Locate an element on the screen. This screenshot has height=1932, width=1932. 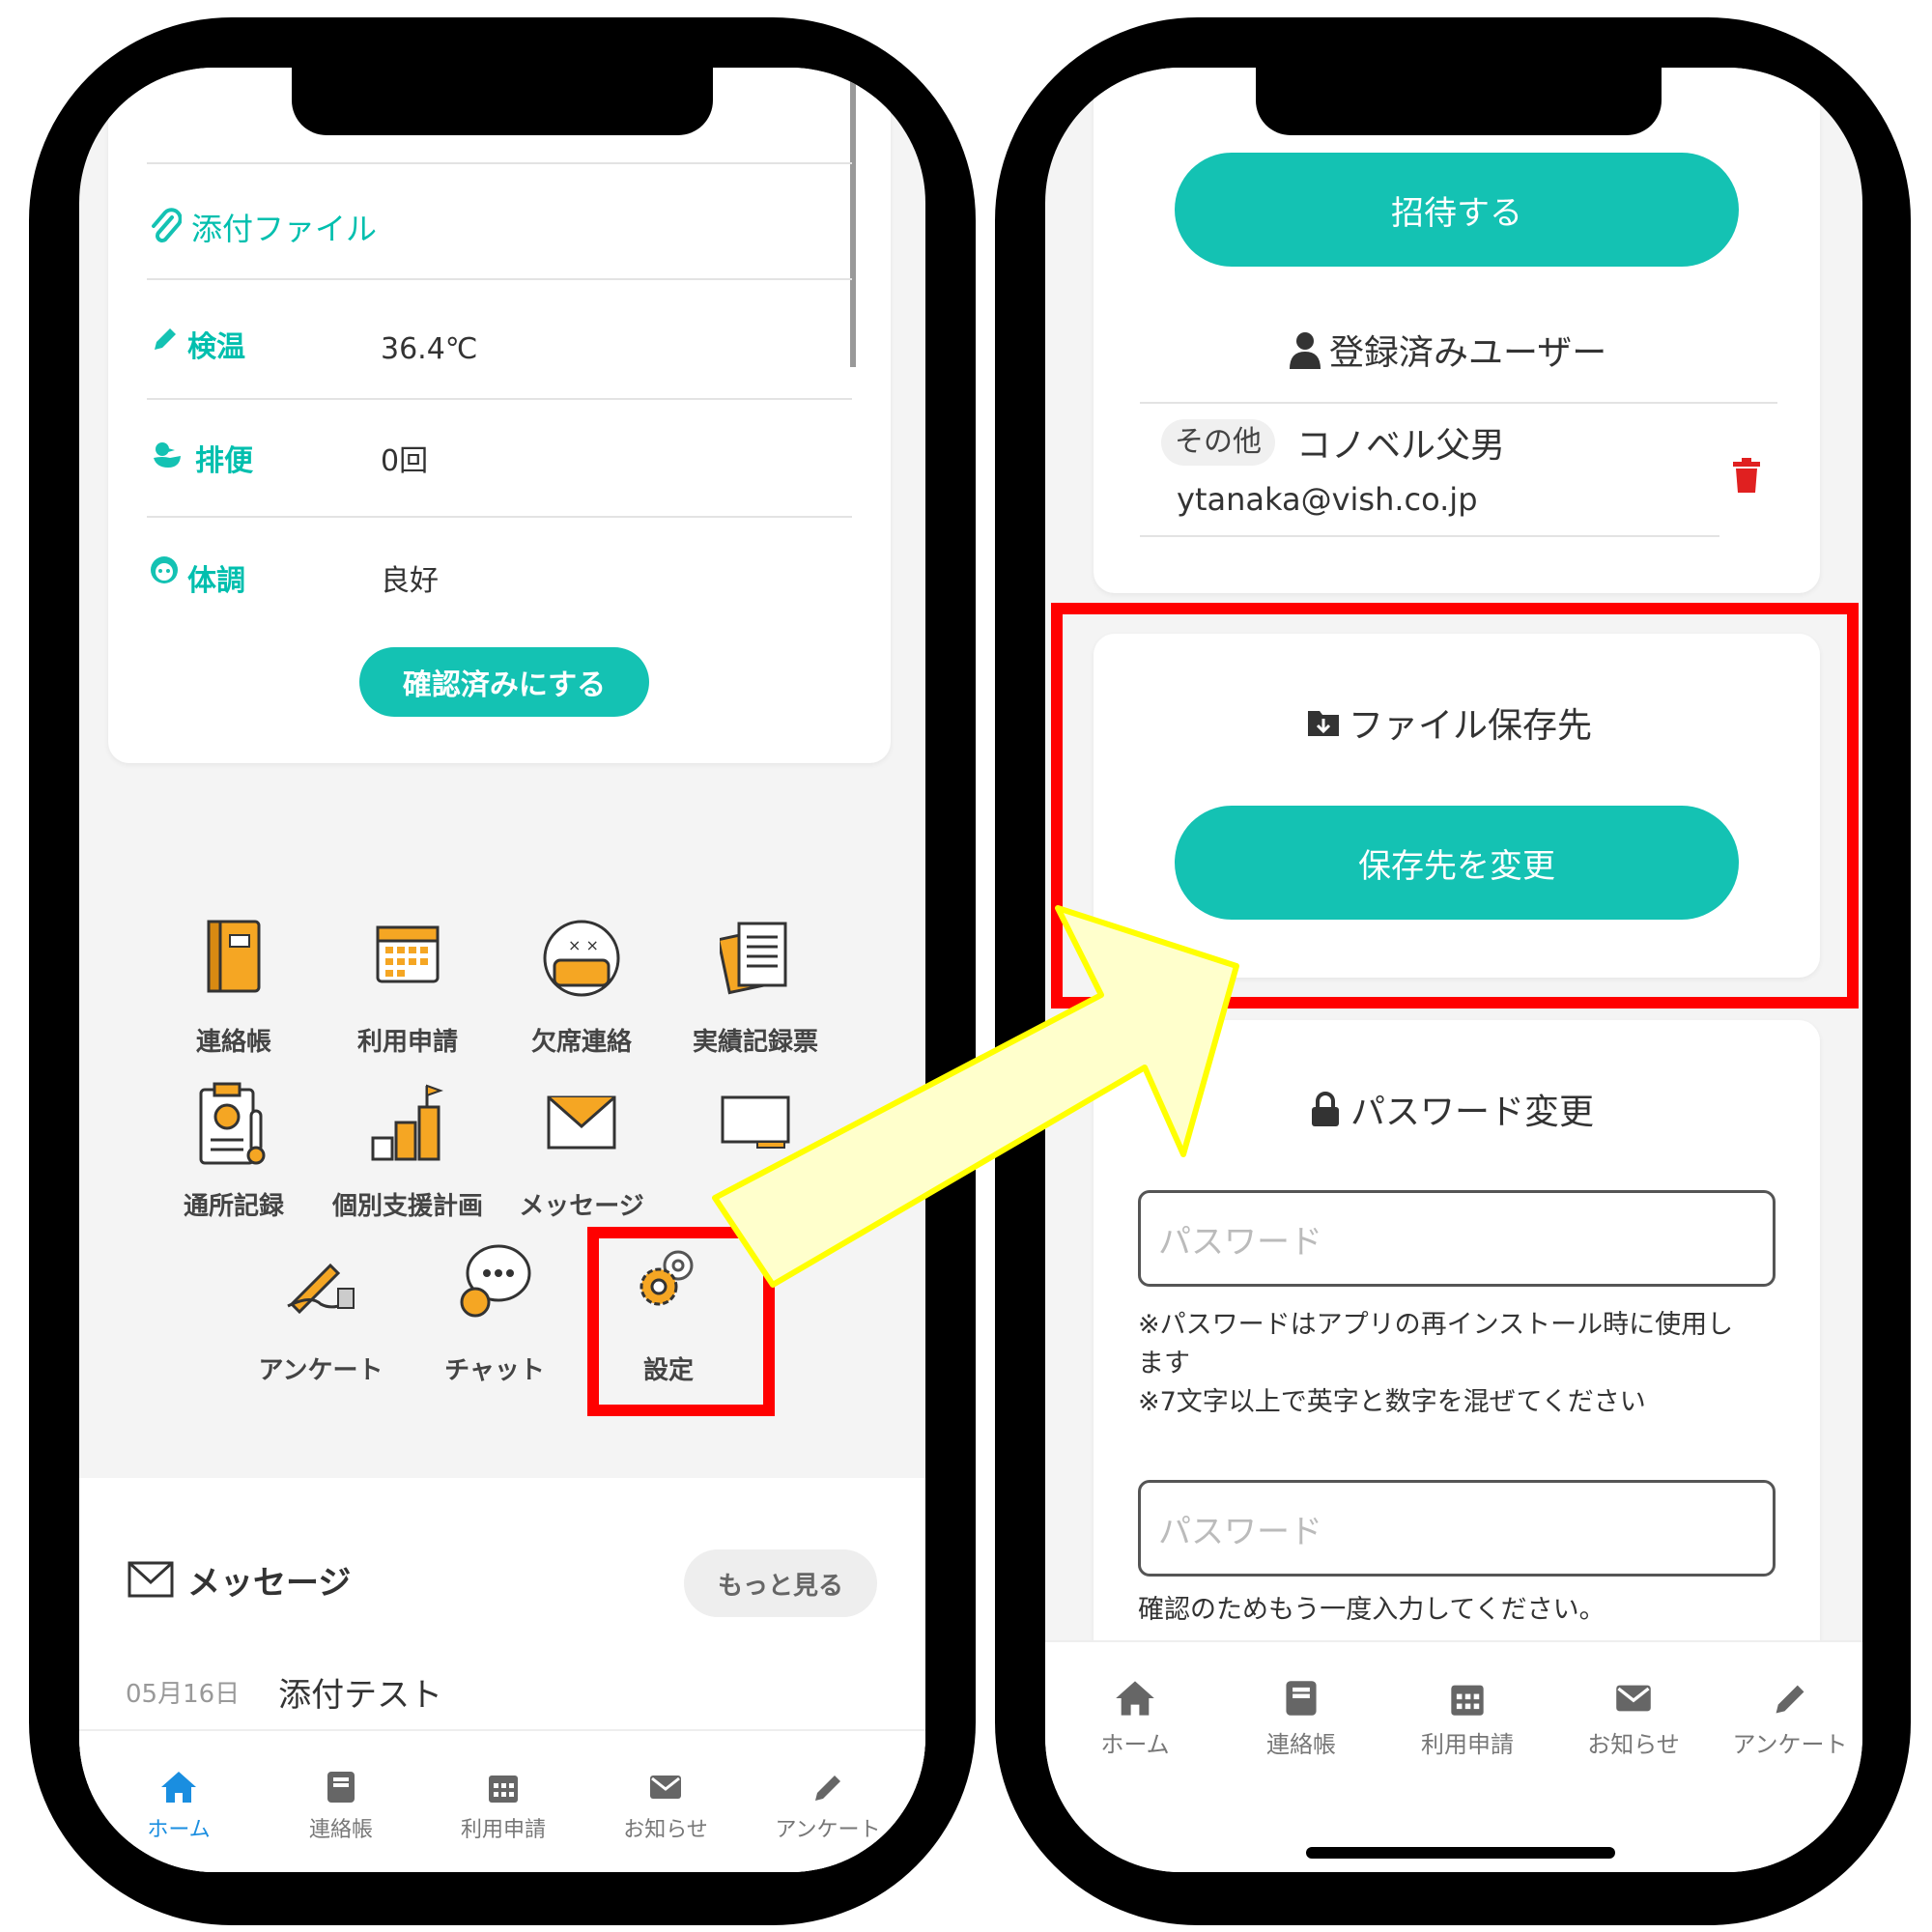
row-label: 体調 is located at coordinates (216, 581).